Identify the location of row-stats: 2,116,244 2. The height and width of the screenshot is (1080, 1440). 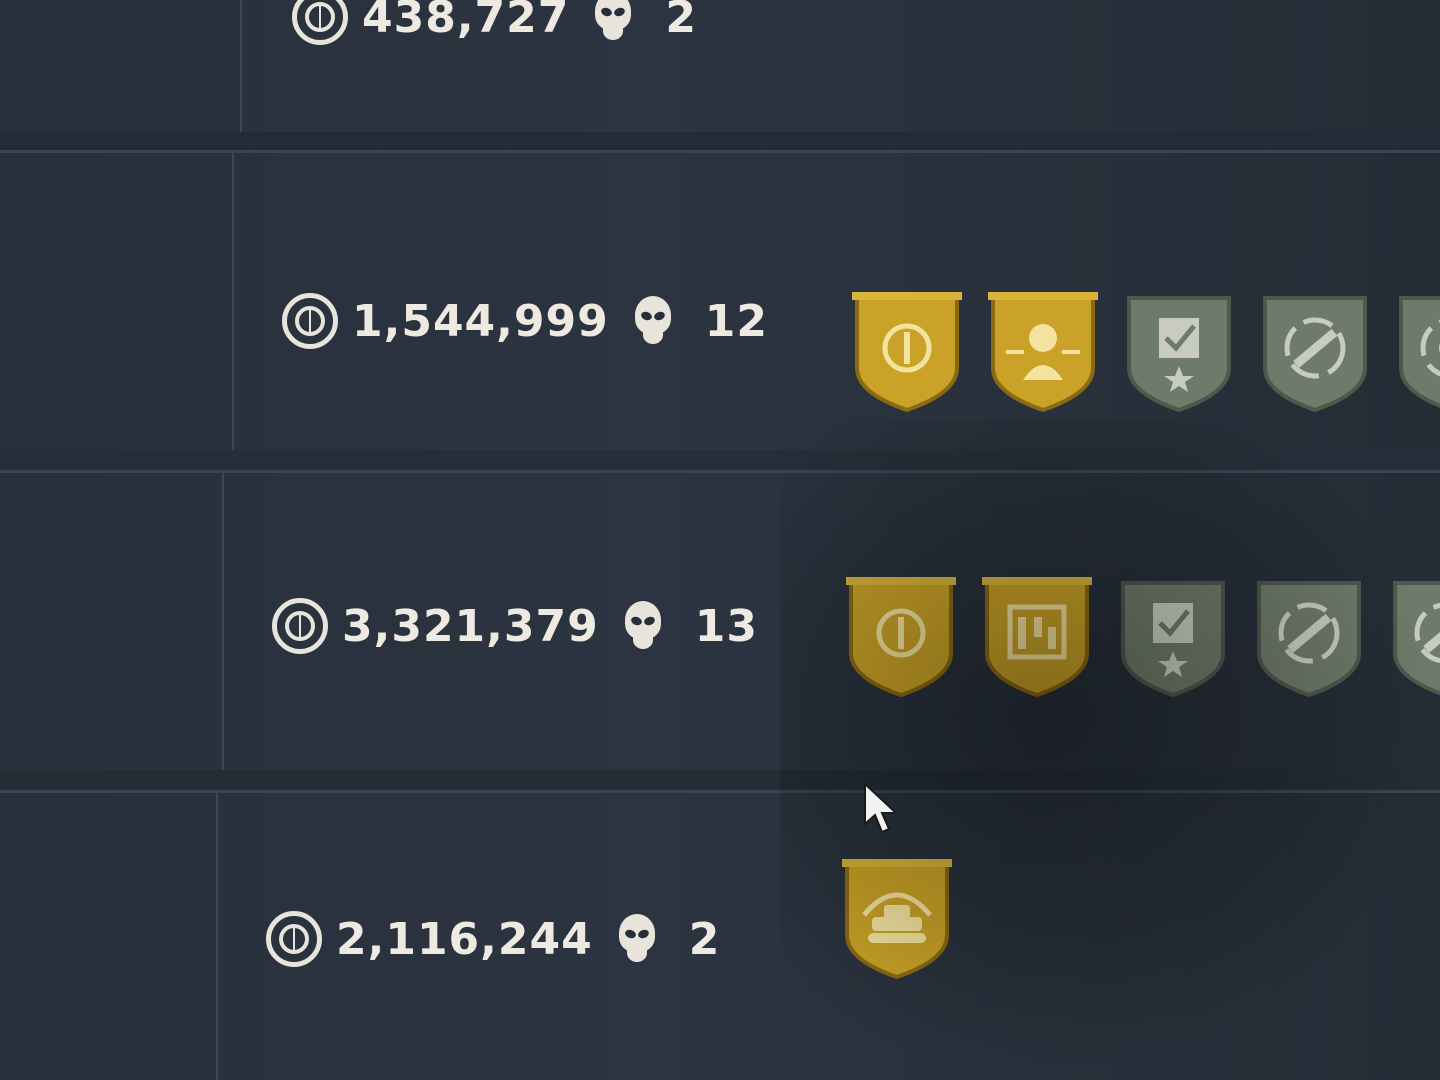
(493, 939).